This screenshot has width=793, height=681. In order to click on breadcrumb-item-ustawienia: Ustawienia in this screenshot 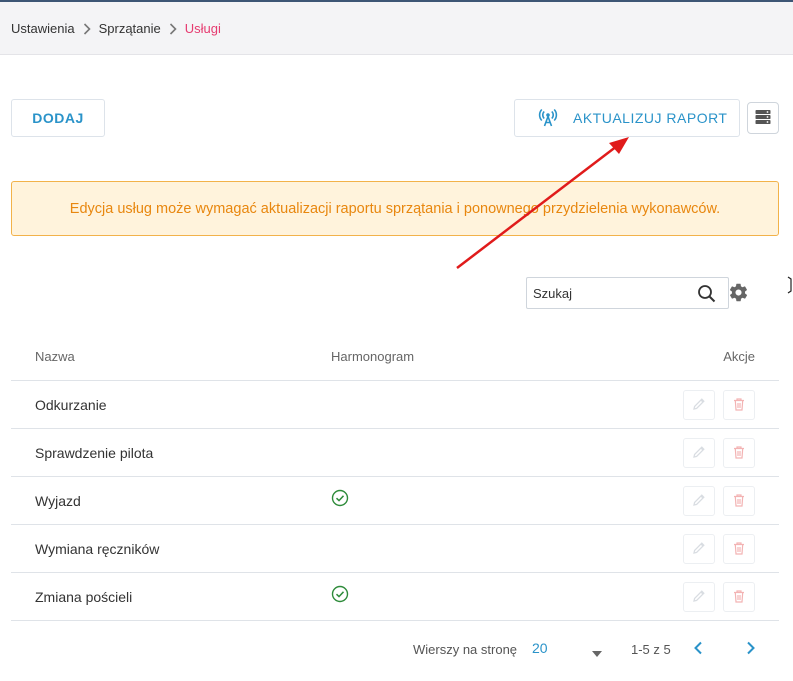, I will do `click(43, 28)`.